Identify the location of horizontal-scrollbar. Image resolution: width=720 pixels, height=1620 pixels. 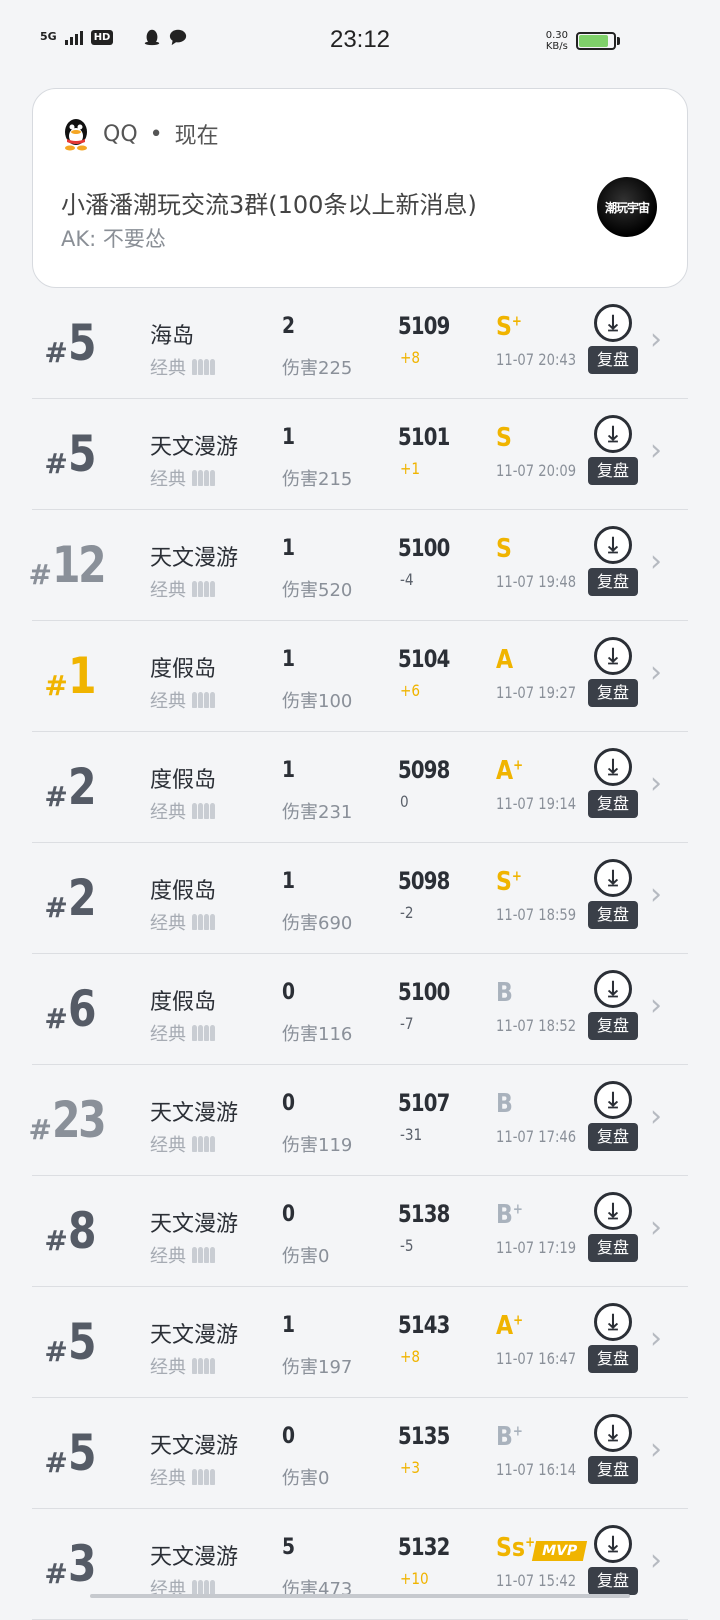
(360, 1596).